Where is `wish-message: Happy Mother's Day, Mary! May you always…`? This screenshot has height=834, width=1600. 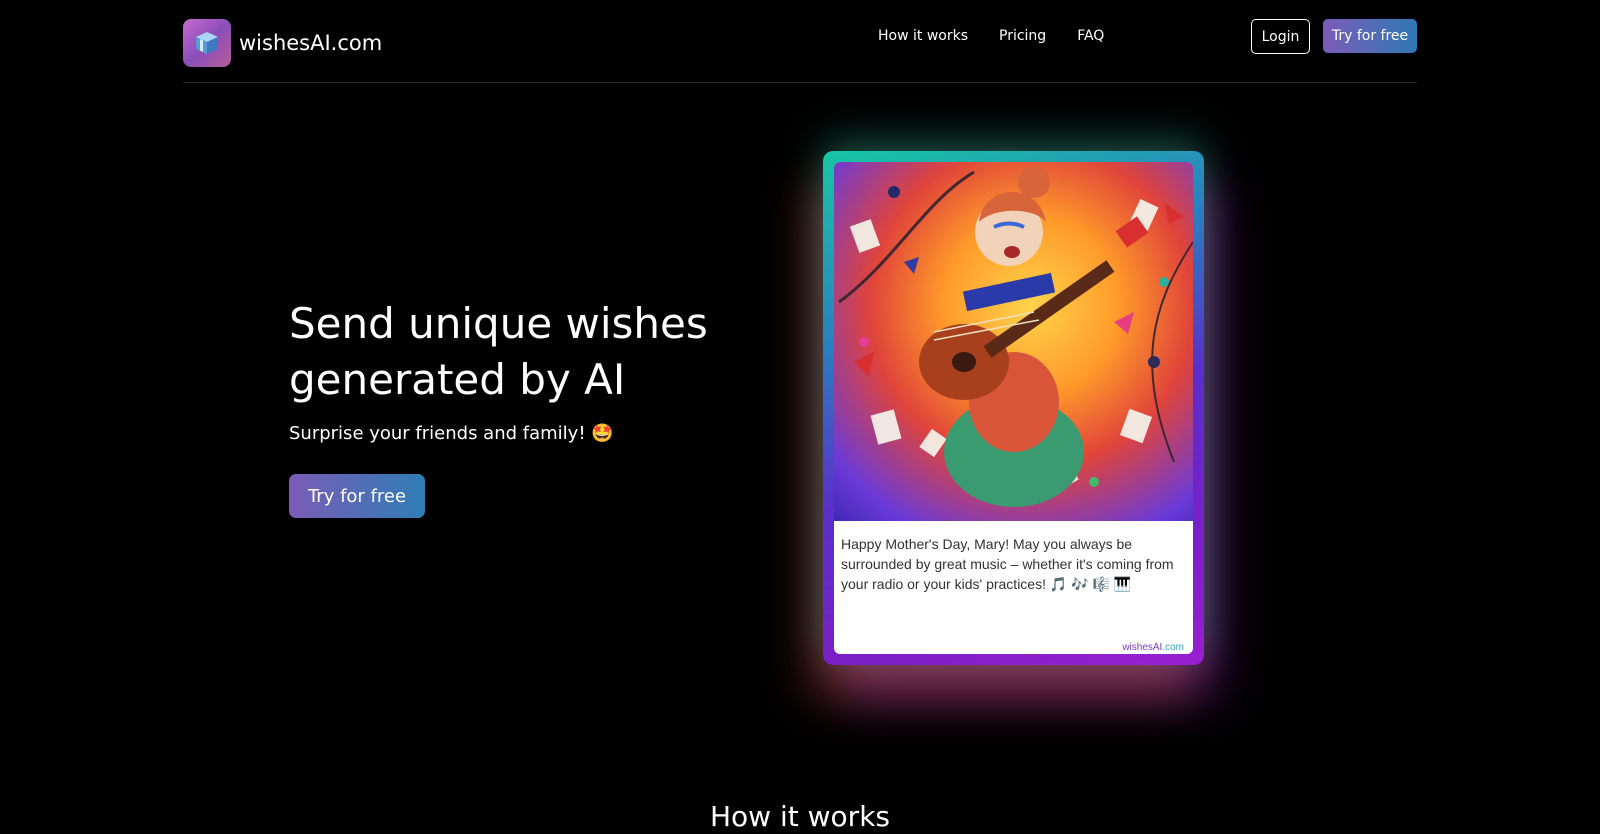
wish-message: Happy Mother's Day, Mary! May you always… is located at coordinates (1007, 564).